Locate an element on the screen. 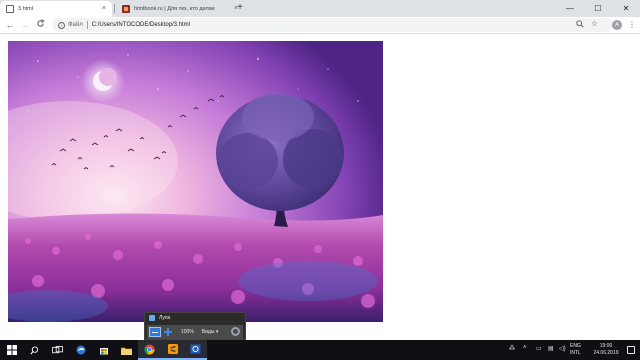 The image size is (640, 360). url-text: C:/Users/INTOCODE/Desktop/3.html is located at coordinates (141, 25).